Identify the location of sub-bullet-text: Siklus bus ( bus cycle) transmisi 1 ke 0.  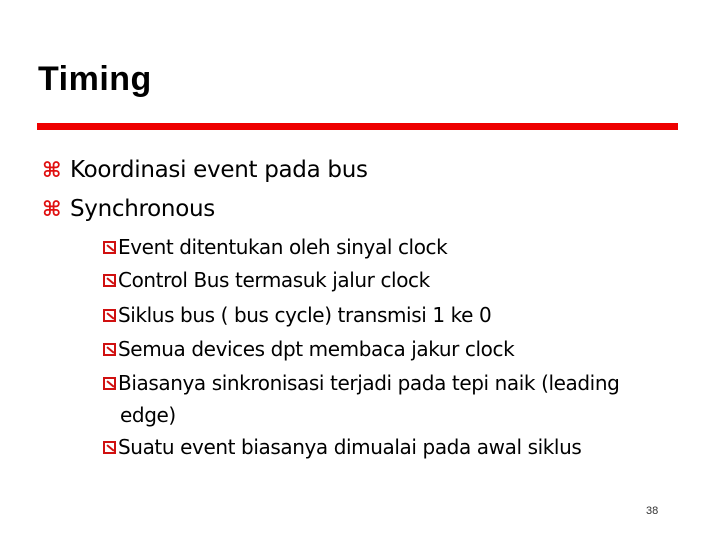
(305, 315).